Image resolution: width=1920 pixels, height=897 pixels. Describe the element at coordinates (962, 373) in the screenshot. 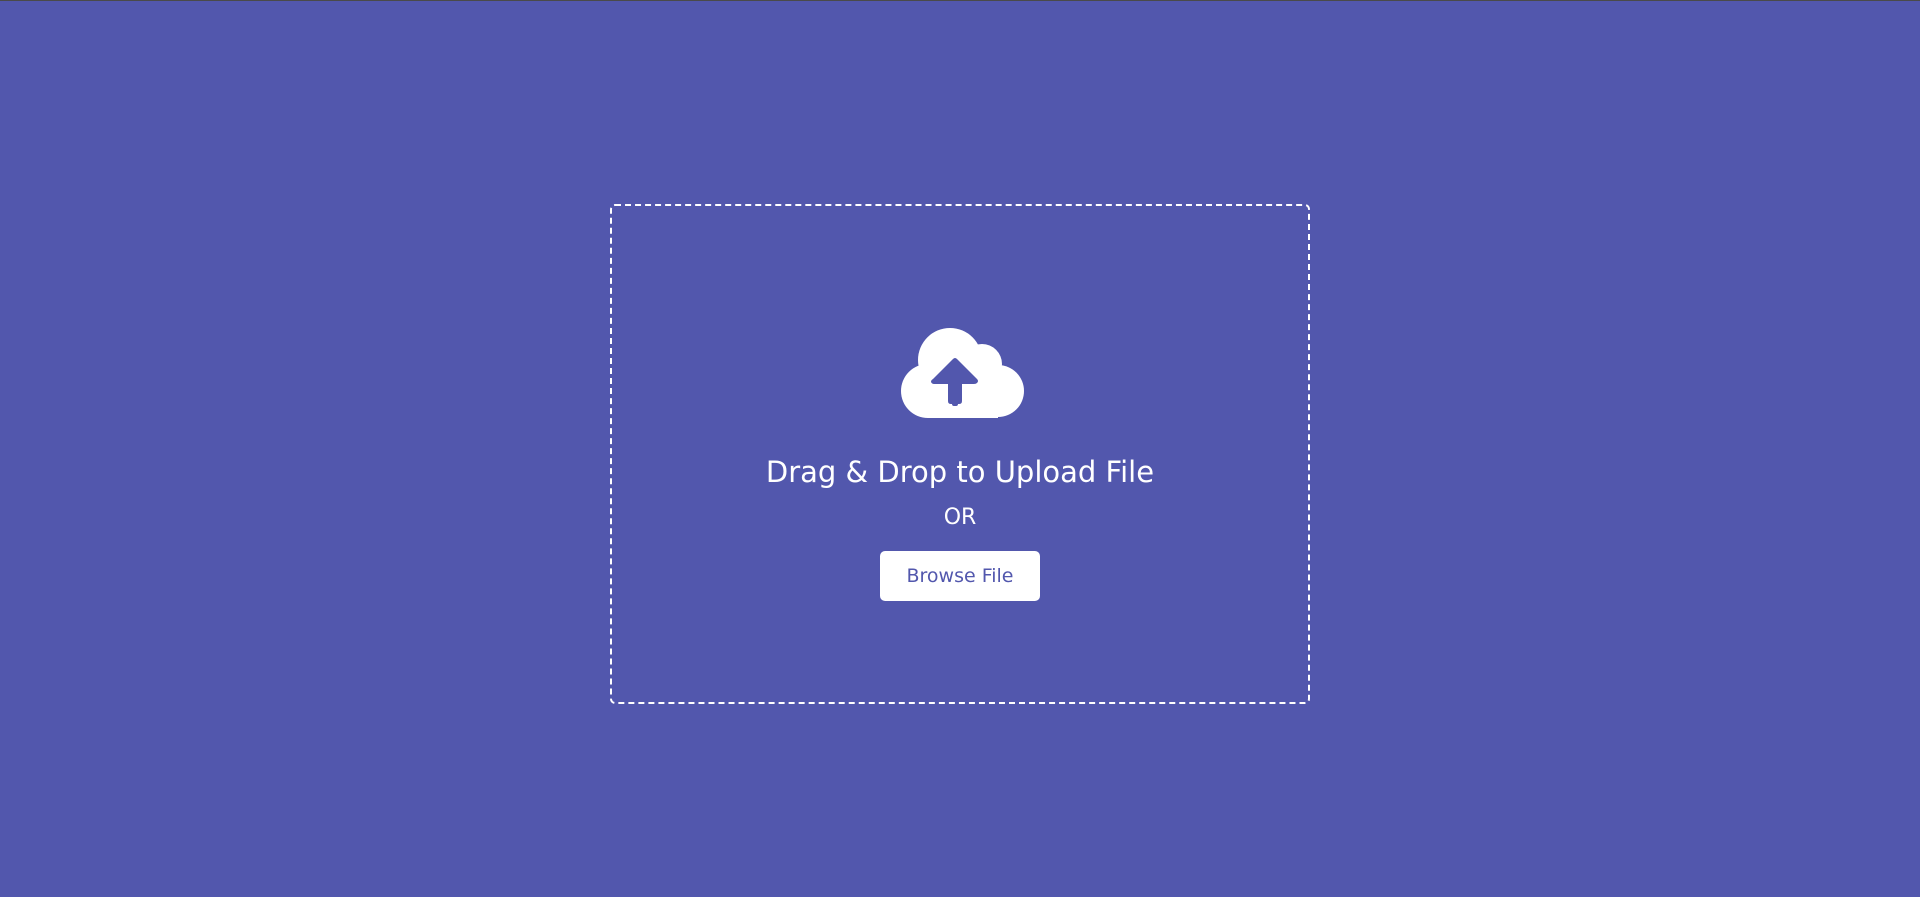

I see `cloud-upload-icon` at that location.